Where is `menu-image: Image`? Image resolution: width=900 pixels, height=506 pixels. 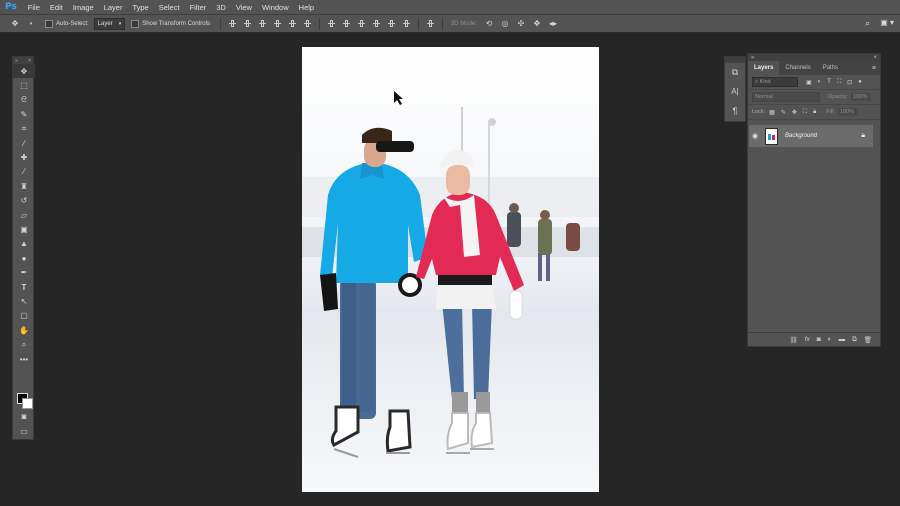
menu-image: Image is located at coordinates (83, 7).